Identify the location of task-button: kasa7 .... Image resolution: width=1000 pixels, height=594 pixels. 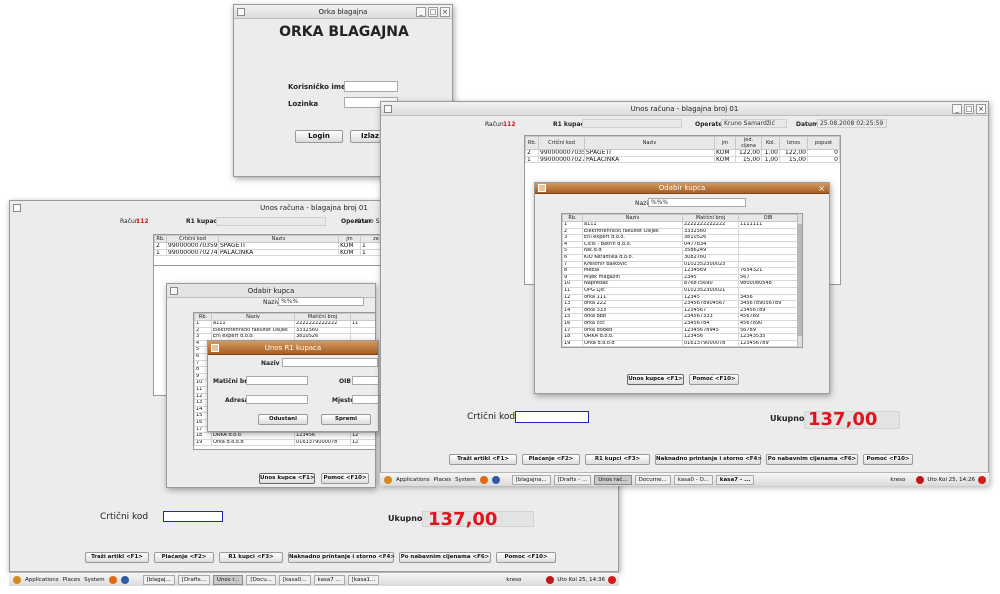
(329, 579).